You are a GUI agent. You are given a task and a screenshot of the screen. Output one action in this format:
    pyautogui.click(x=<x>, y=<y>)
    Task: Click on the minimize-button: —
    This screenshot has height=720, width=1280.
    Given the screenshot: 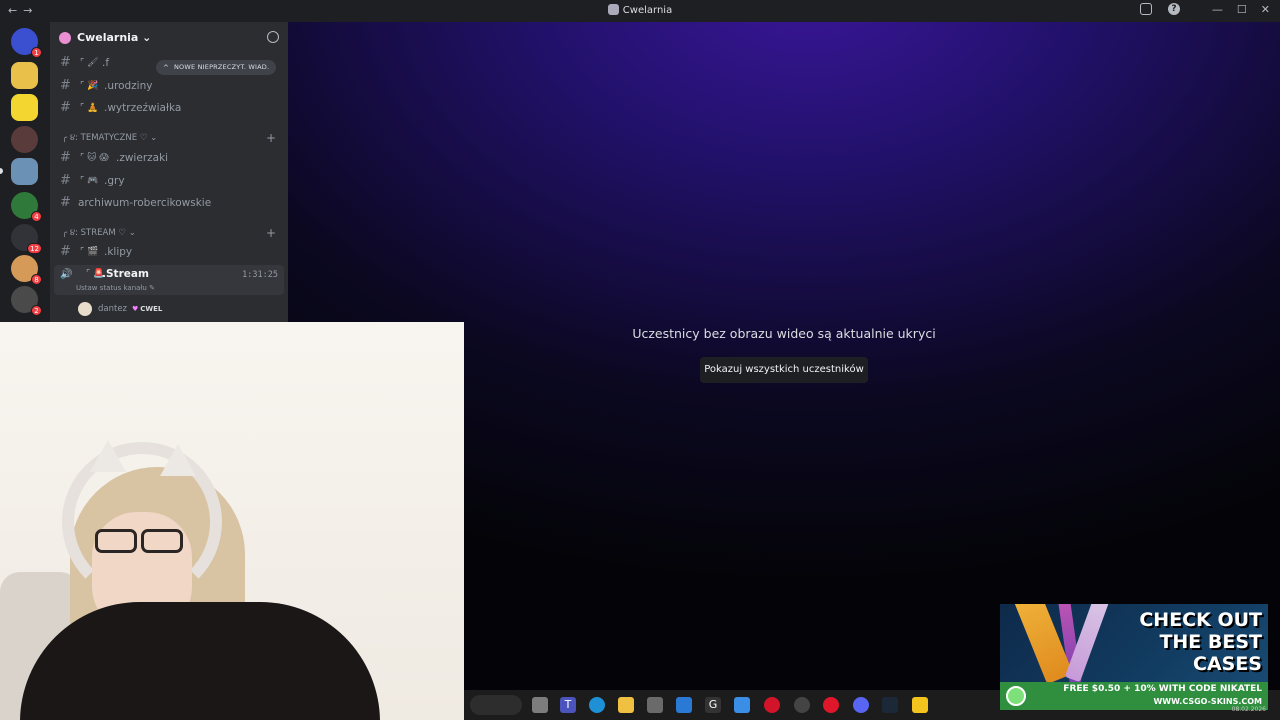 What is the action you would take?
    pyautogui.click(x=1217, y=9)
    